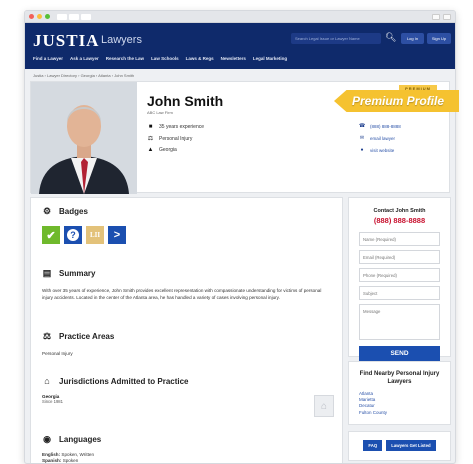 The image size is (473, 464). What do you see at coordinates (48, 58) in the screenshot?
I see `nav-find-a-lawyer: Find a Lawyer` at bounding box center [48, 58].